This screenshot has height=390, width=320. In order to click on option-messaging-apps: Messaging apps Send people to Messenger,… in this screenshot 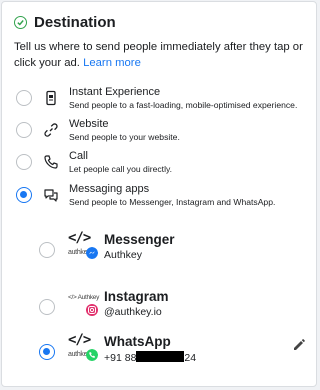, I will do `click(160, 198)`.